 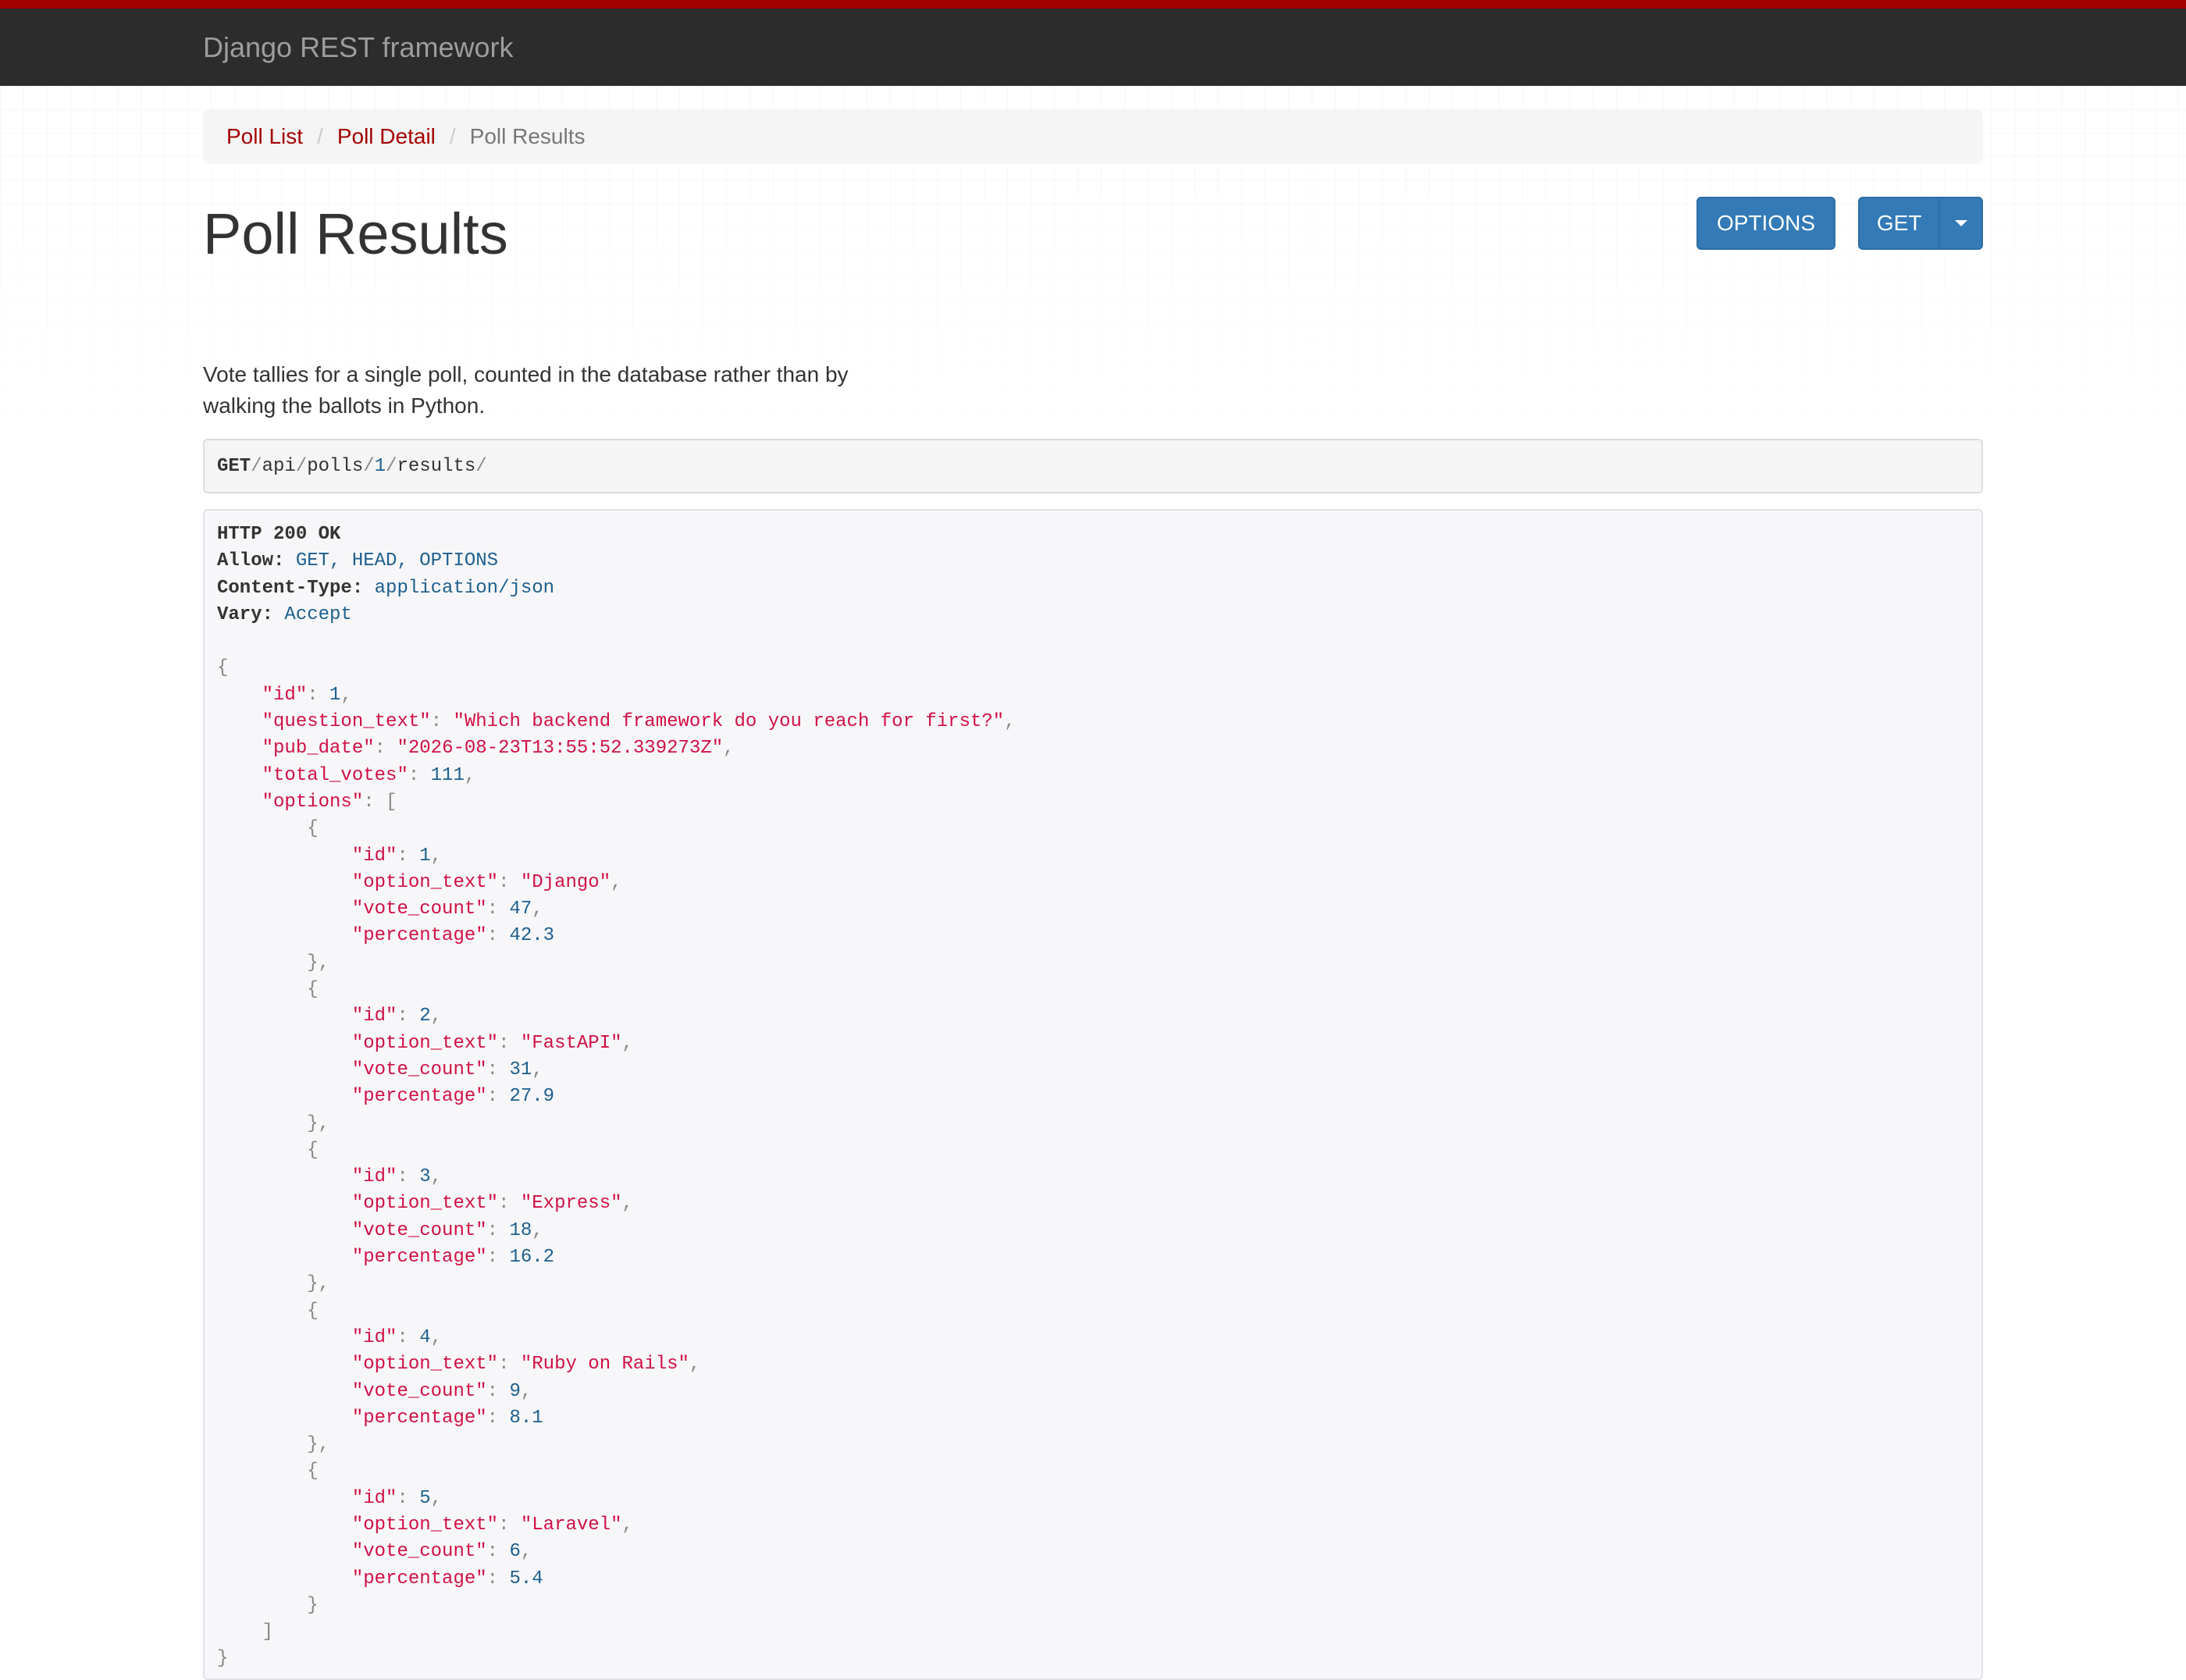 I want to click on request-path-segment: results, so click(x=436, y=466).